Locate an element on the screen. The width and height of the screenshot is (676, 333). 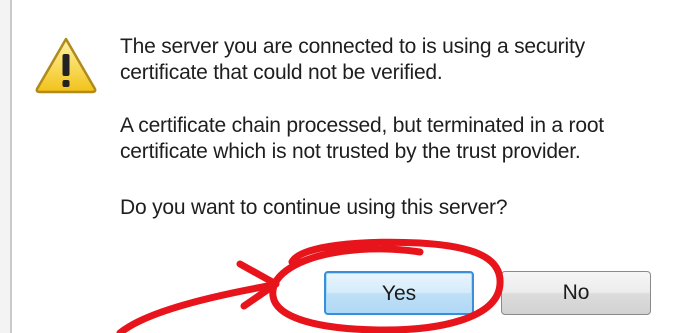
no-button: No is located at coordinates (576, 293).